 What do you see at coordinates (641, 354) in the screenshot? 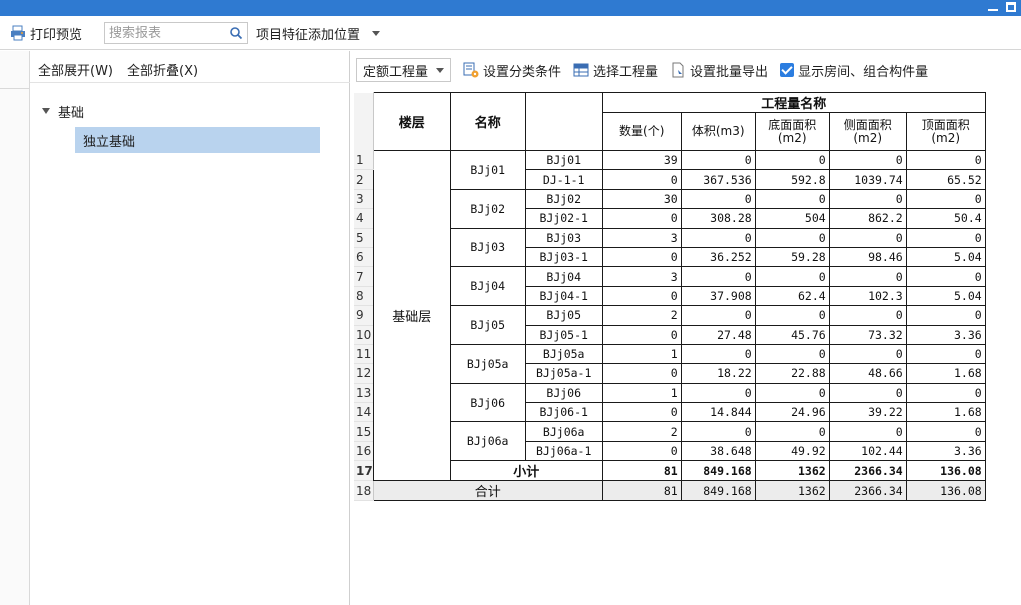
I see `cell-count: 1` at bounding box center [641, 354].